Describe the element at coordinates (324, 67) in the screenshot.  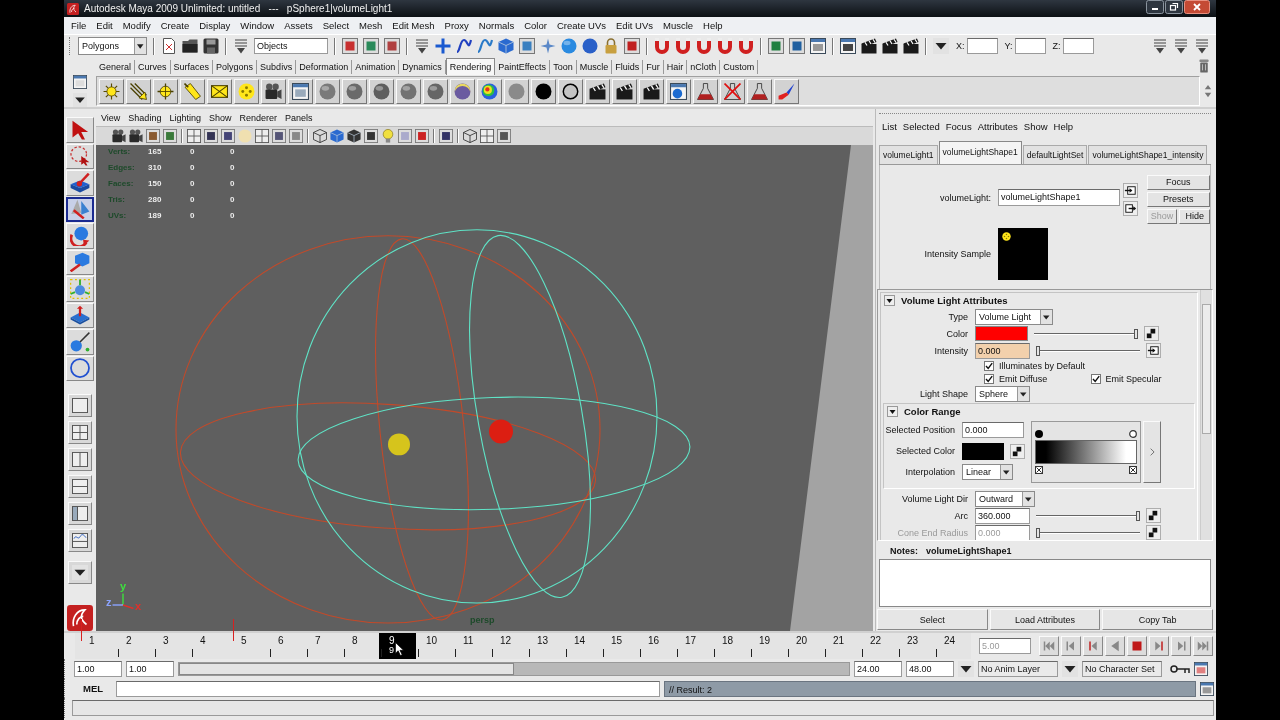
I see `shelf-tab: Deformation` at that location.